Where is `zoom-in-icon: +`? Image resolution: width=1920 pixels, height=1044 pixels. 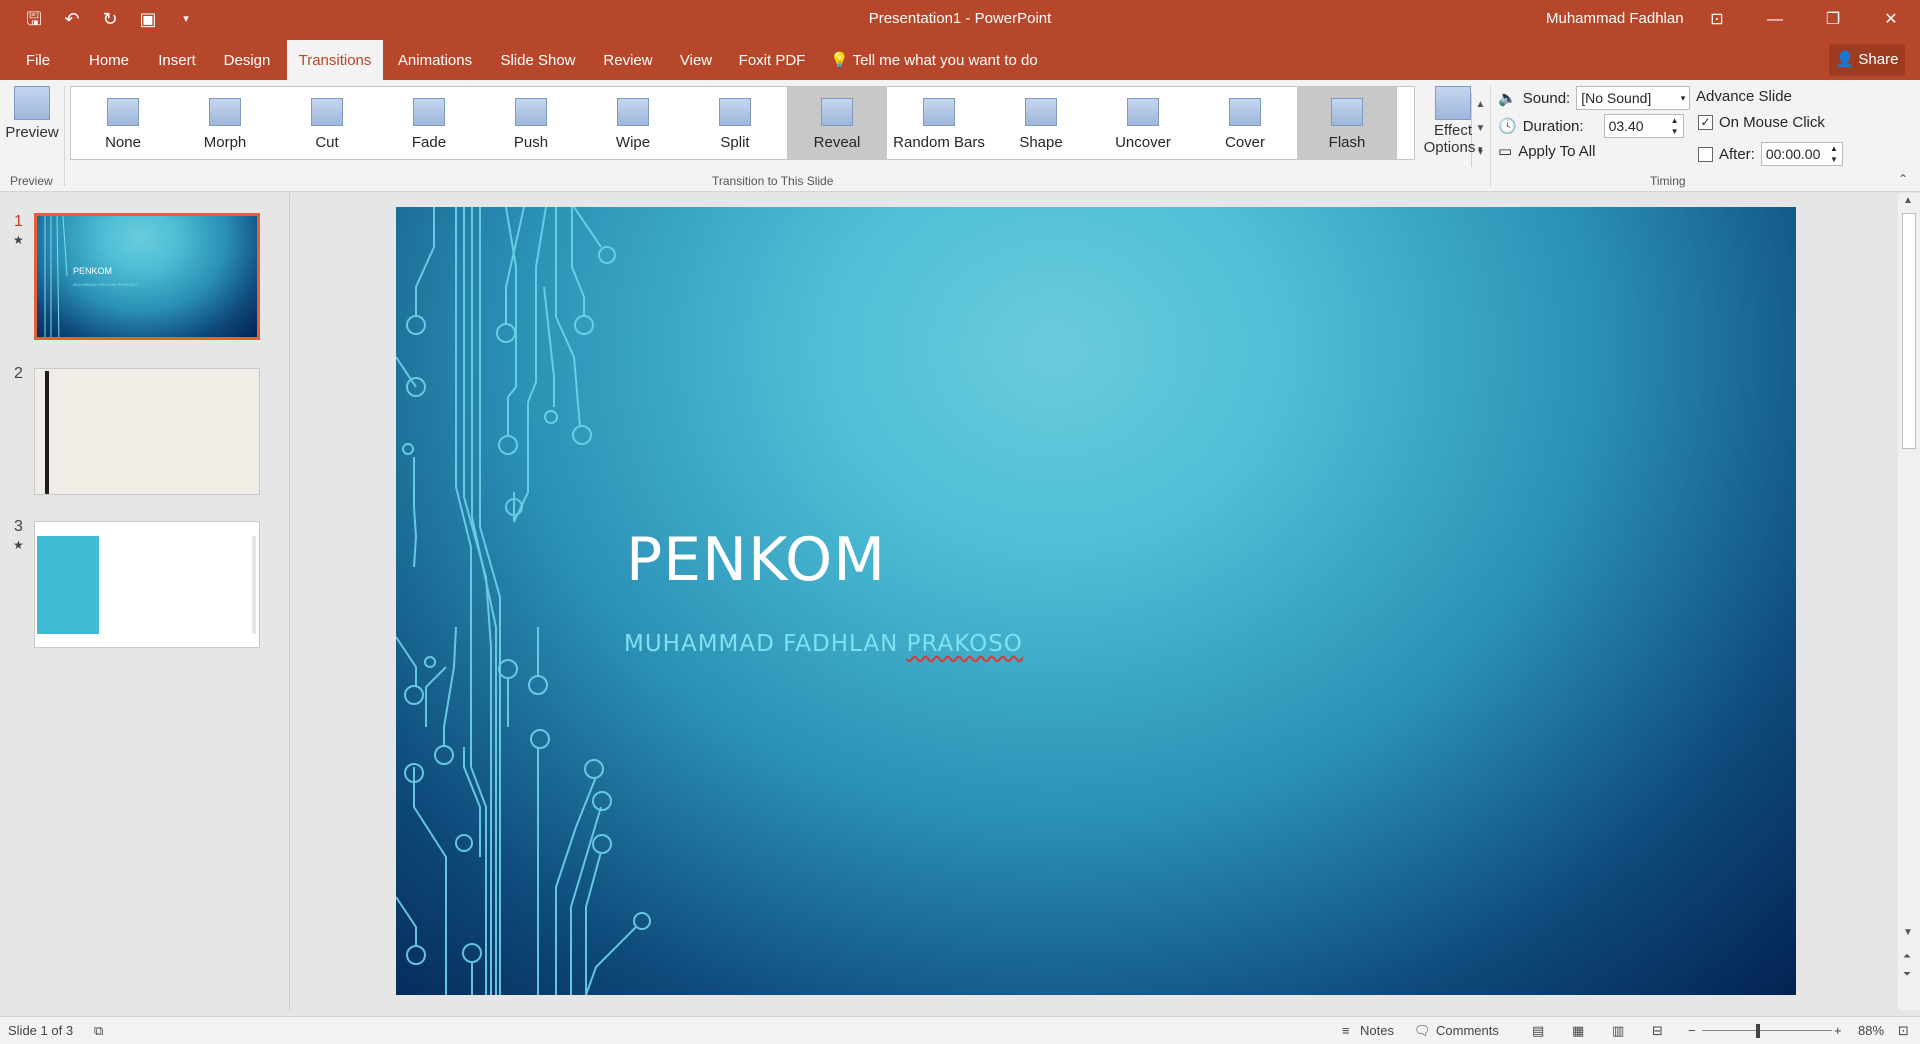 zoom-in-icon: + is located at coordinates (1838, 1030).